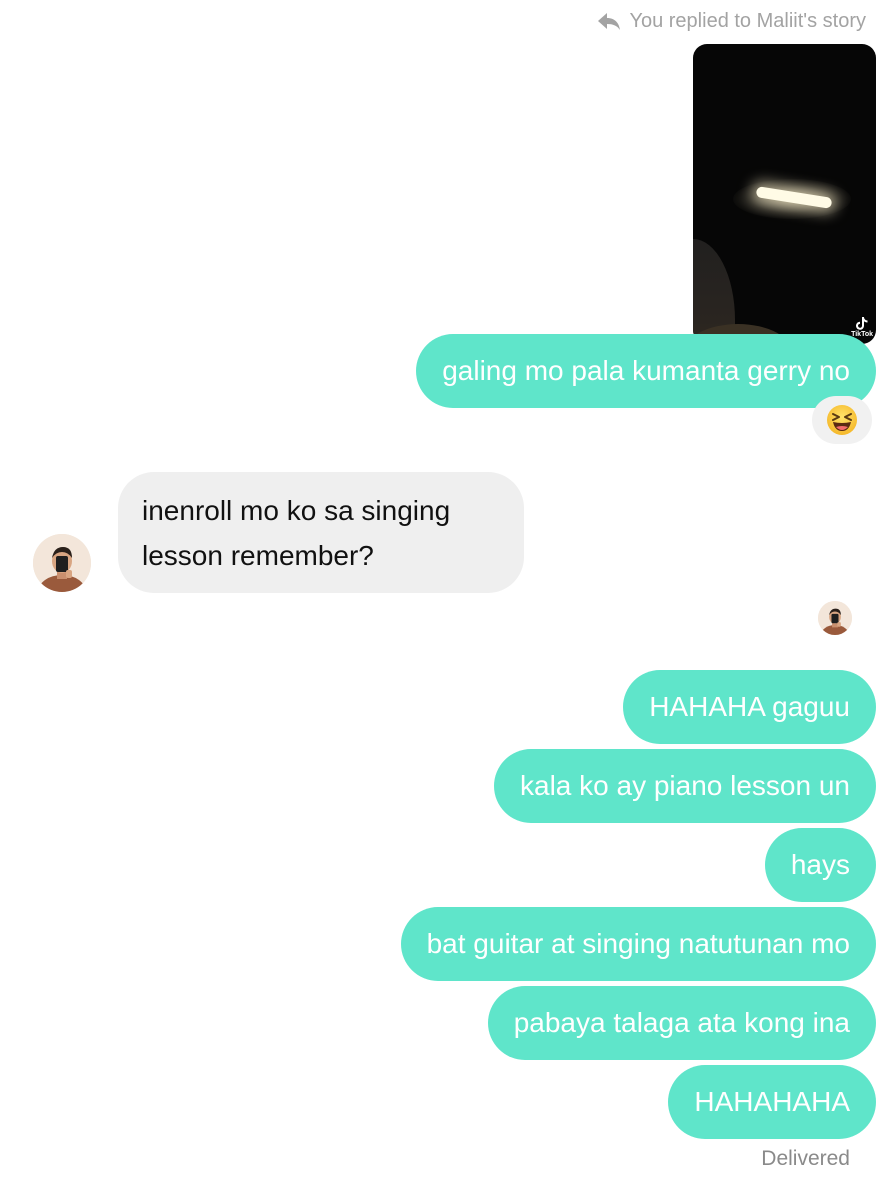  I want to click on sent-message-bubble: hays, so click(820, 865).